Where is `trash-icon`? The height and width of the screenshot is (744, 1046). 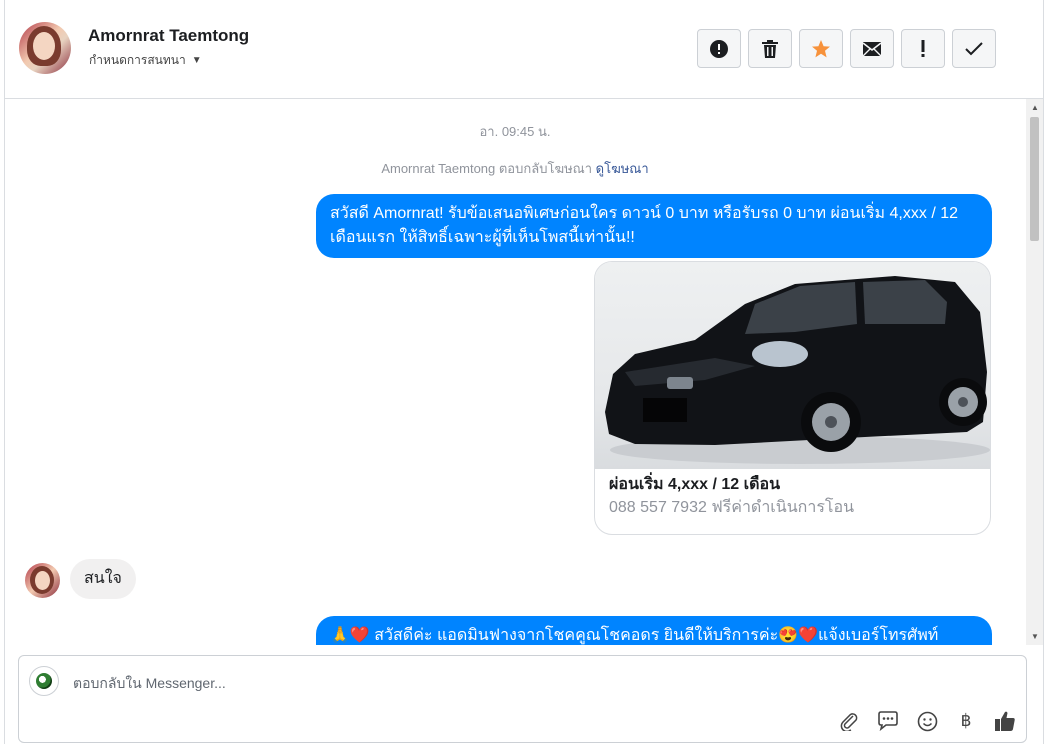 trash-icon is located at coordinates (770, 48).